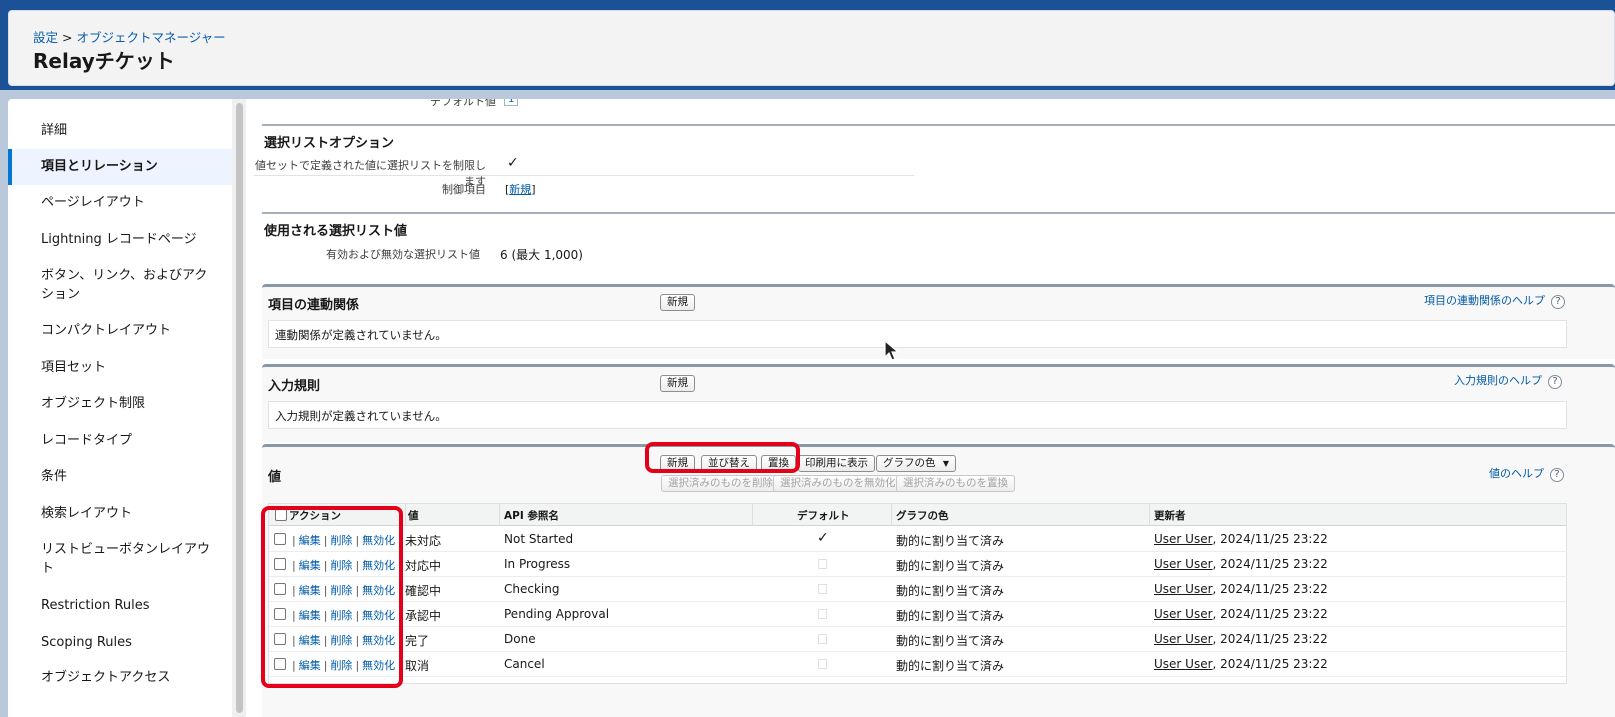 The image size is (1615, 717). I want to click on restrict-values-checkmark: ✓, so click(513, 163).